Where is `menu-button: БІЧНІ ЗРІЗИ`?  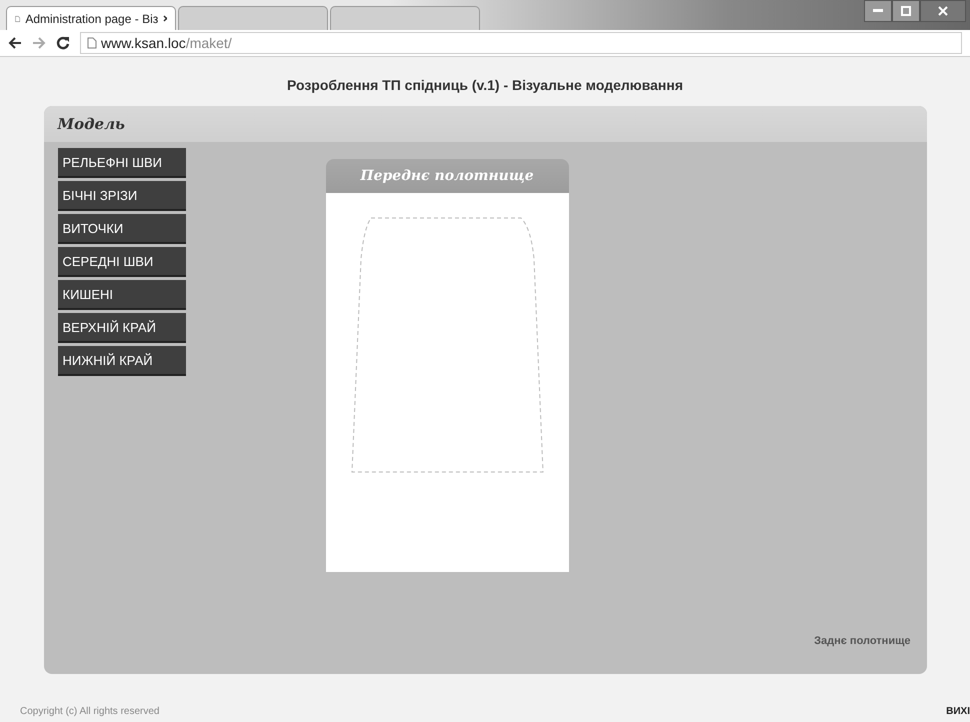 menu-button: БІЧНІ ЗРІЗИ is located at coordinates (122, 196).